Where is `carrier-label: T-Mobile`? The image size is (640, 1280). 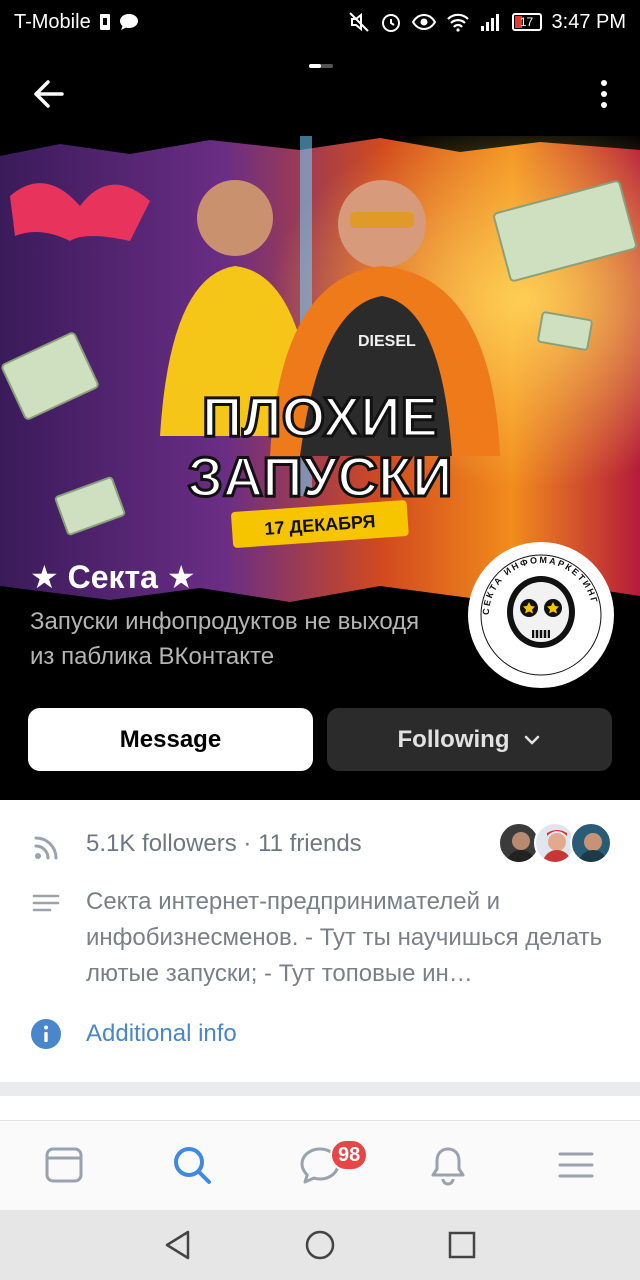 carrier-label: T-Mobile is located at coordinates (52, 21).